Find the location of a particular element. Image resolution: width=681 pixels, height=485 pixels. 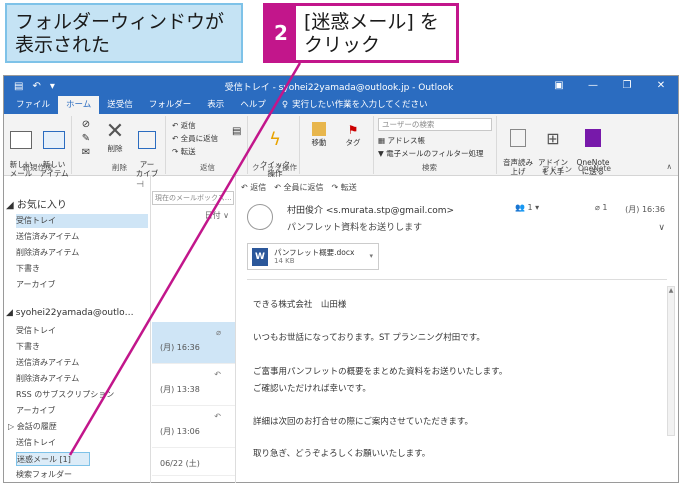

fav-deleted: 削除済みアイテム is located at coordinates (82, 253).